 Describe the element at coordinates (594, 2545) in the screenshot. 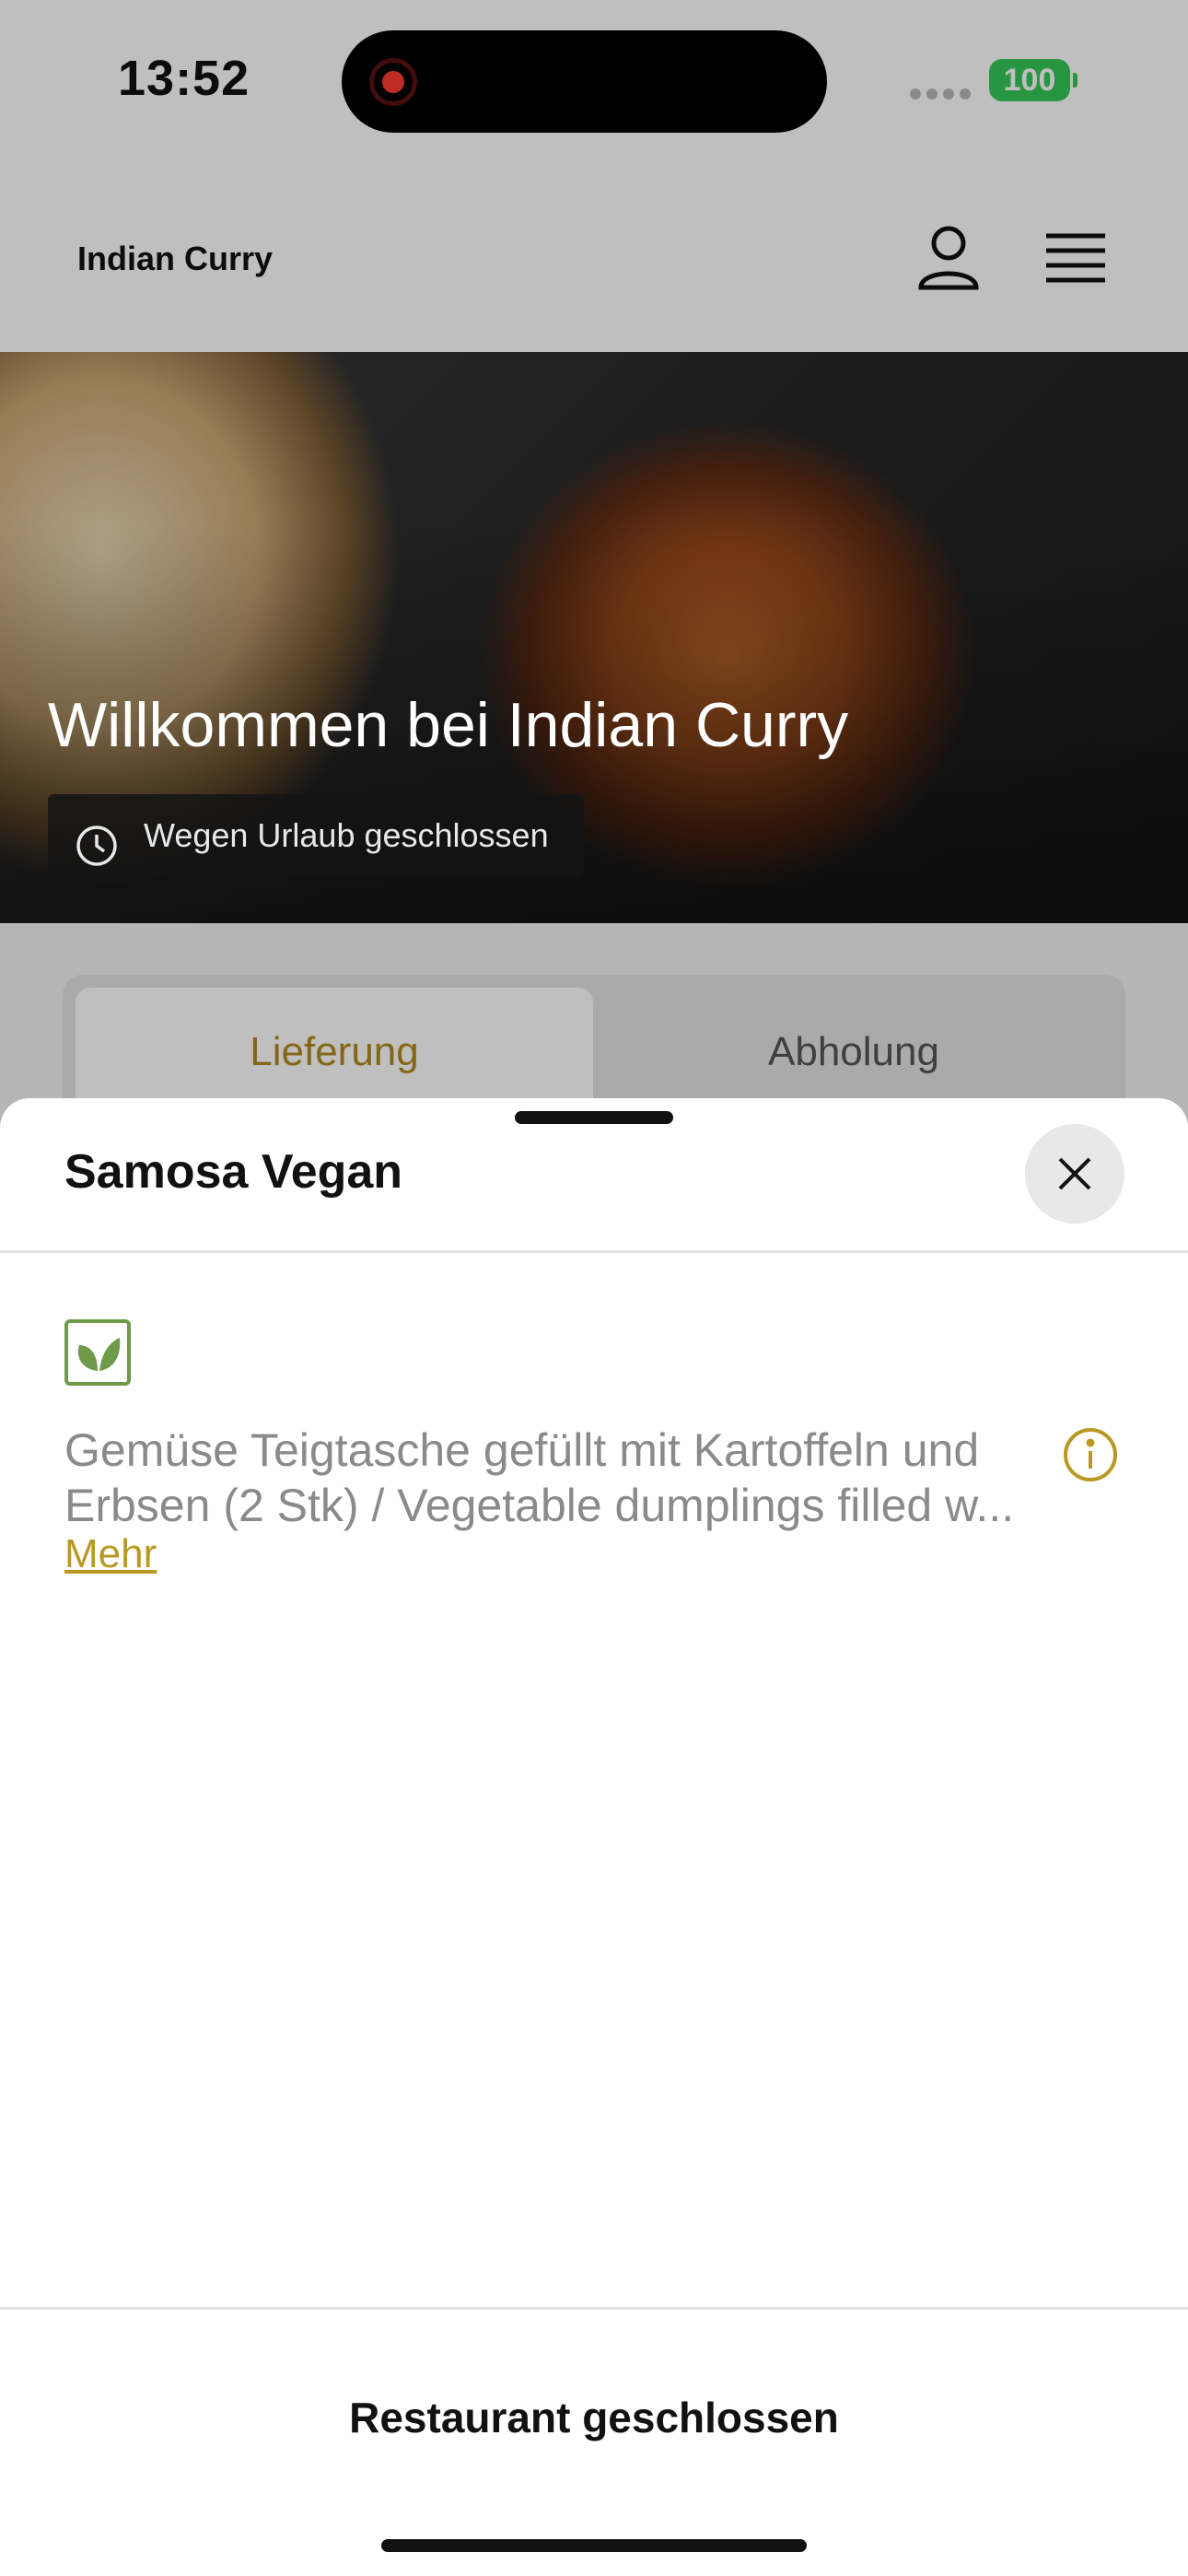

I see `home-indicator` at that location.